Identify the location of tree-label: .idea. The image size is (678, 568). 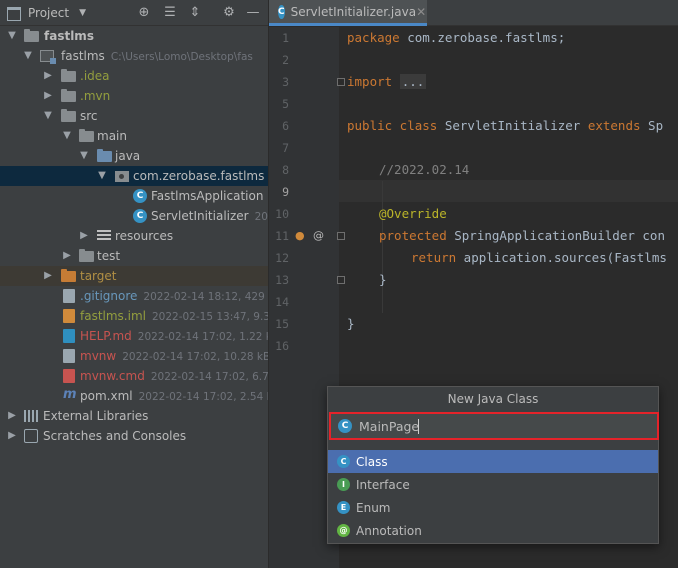
(95, 76).